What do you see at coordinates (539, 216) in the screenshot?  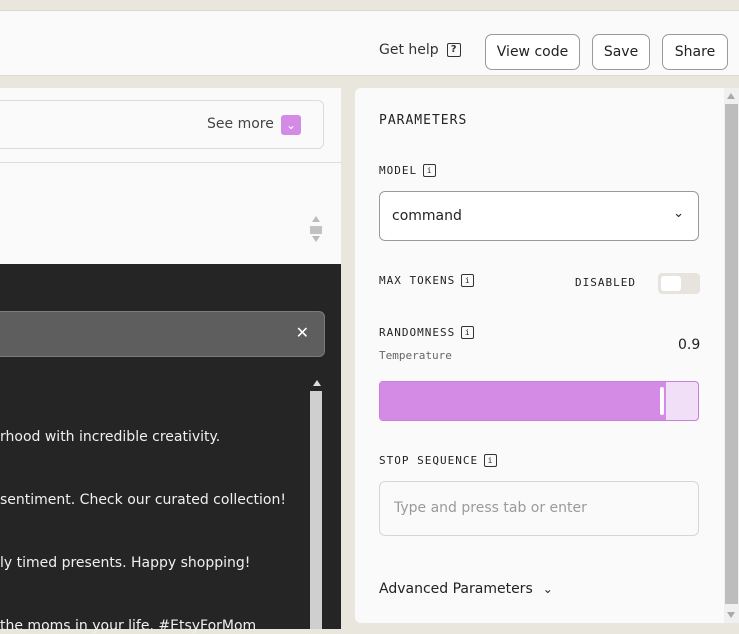 I see `model-select: command ⌄` at bounding box center [539, 216].